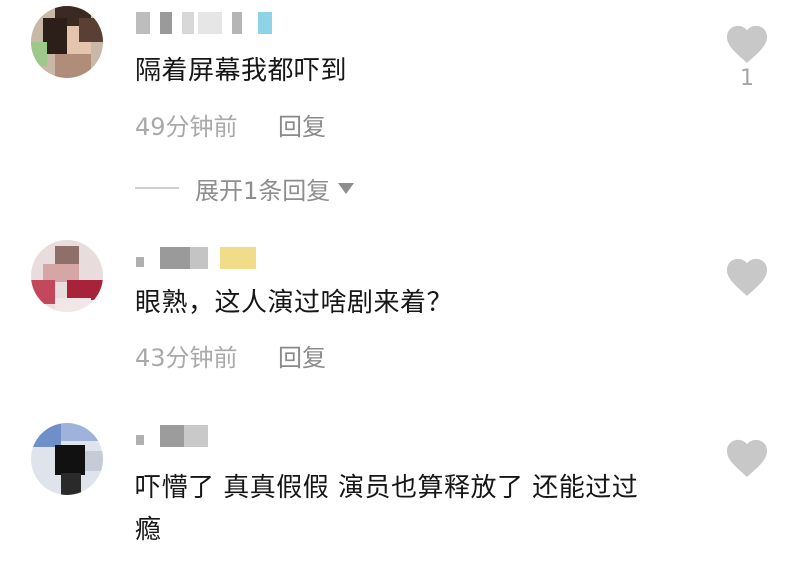 Image resolution: width=800 pixels, height=561 pixels. What do you see at coordinates (186, 127) in the screenshot?
I see `comment-time: 49分钟前` at bounding box center [186, 127].